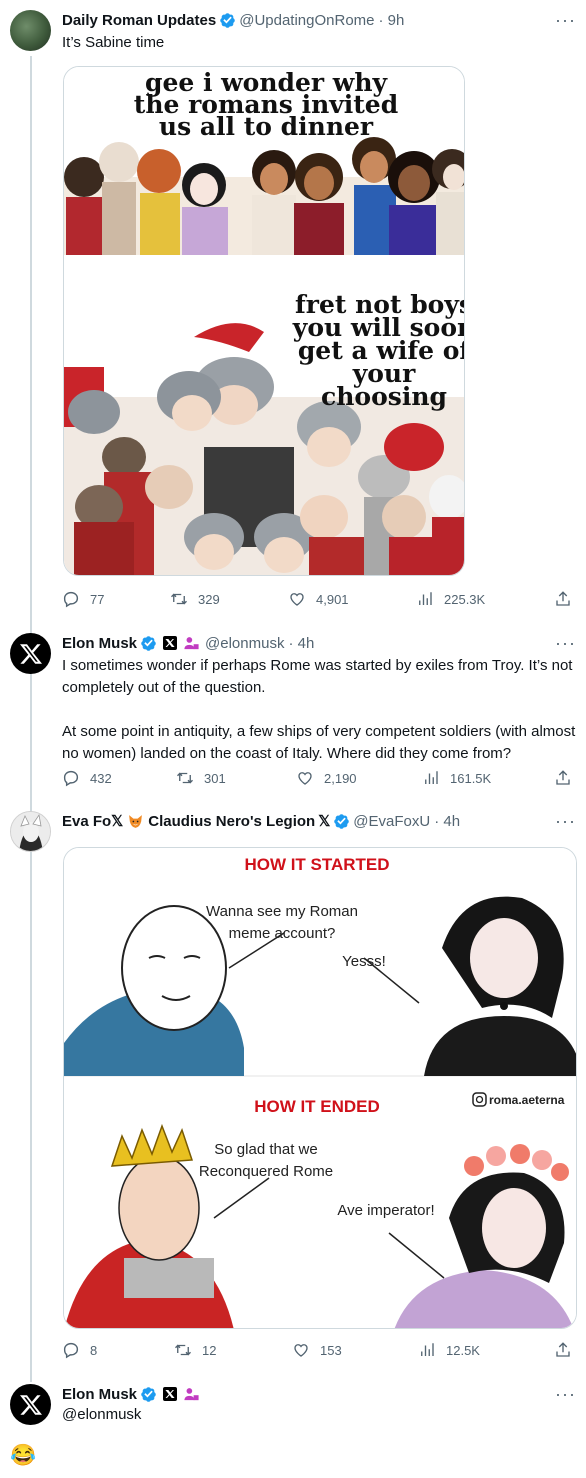 Image resolution: width=586 pixels, height=1478 pixels. I want to click on reply-count: 8, so click(94, 1350).